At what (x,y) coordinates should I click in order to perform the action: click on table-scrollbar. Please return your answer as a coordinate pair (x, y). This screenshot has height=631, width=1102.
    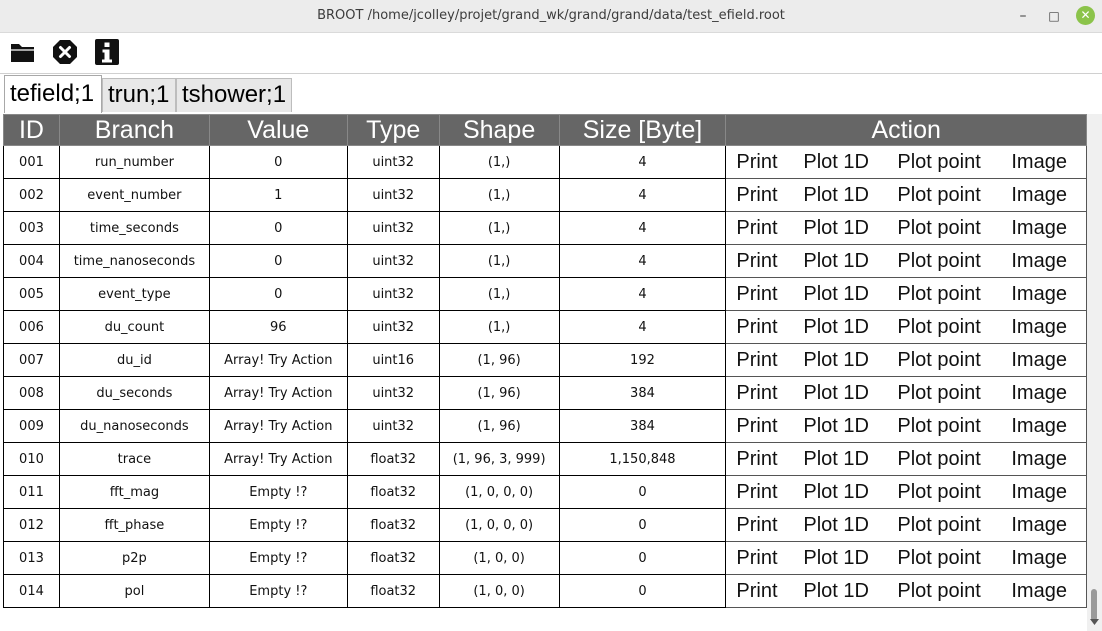
    Looking at the image, I should click on (1094, 372).